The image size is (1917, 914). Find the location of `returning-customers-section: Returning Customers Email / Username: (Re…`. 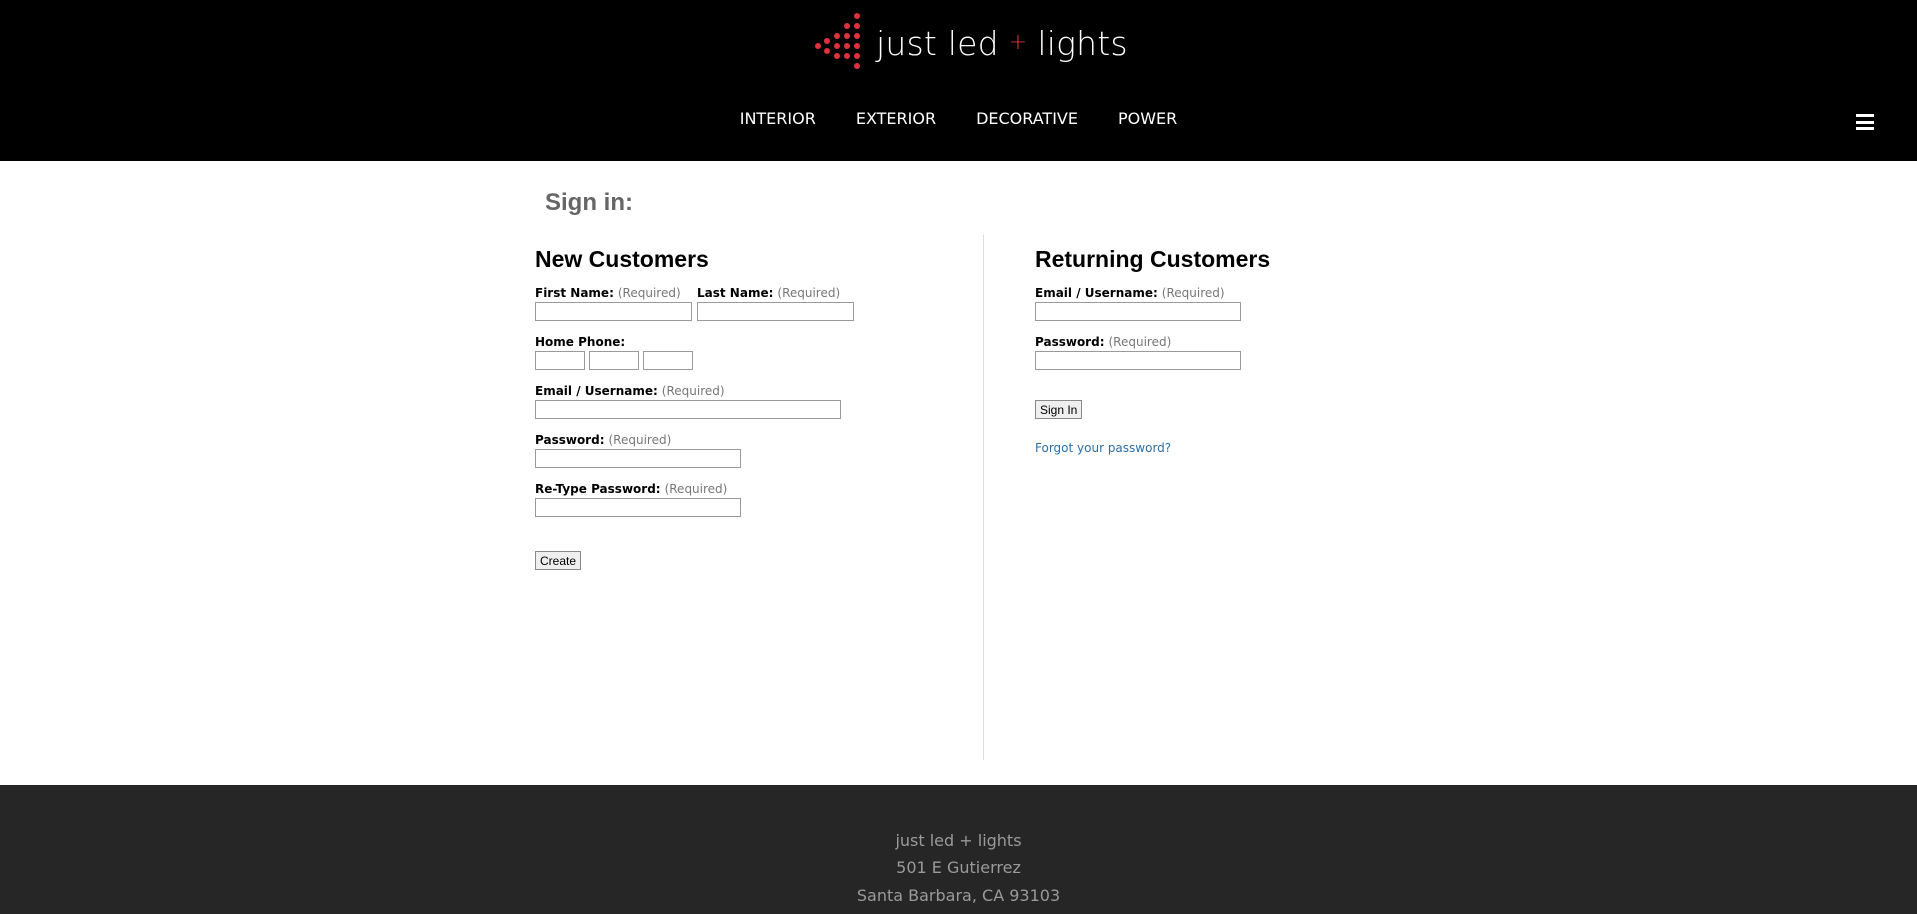

returning-customers-section: Returning Customers Email / Username: (Re… is located at coordinates (1152, 351).